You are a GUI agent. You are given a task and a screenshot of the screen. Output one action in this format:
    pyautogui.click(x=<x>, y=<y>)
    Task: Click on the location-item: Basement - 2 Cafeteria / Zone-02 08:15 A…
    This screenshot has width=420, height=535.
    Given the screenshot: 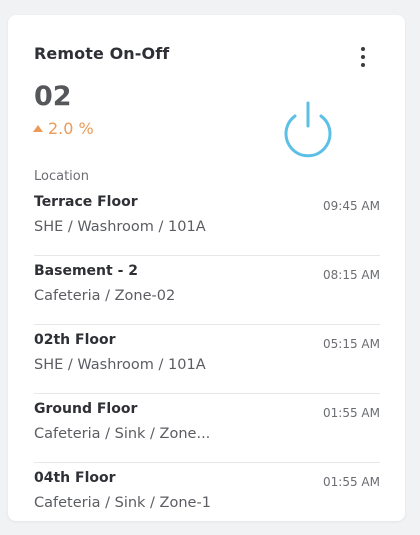 What is the action you would take?
    pyautogui.click(x=207, y=290)
    